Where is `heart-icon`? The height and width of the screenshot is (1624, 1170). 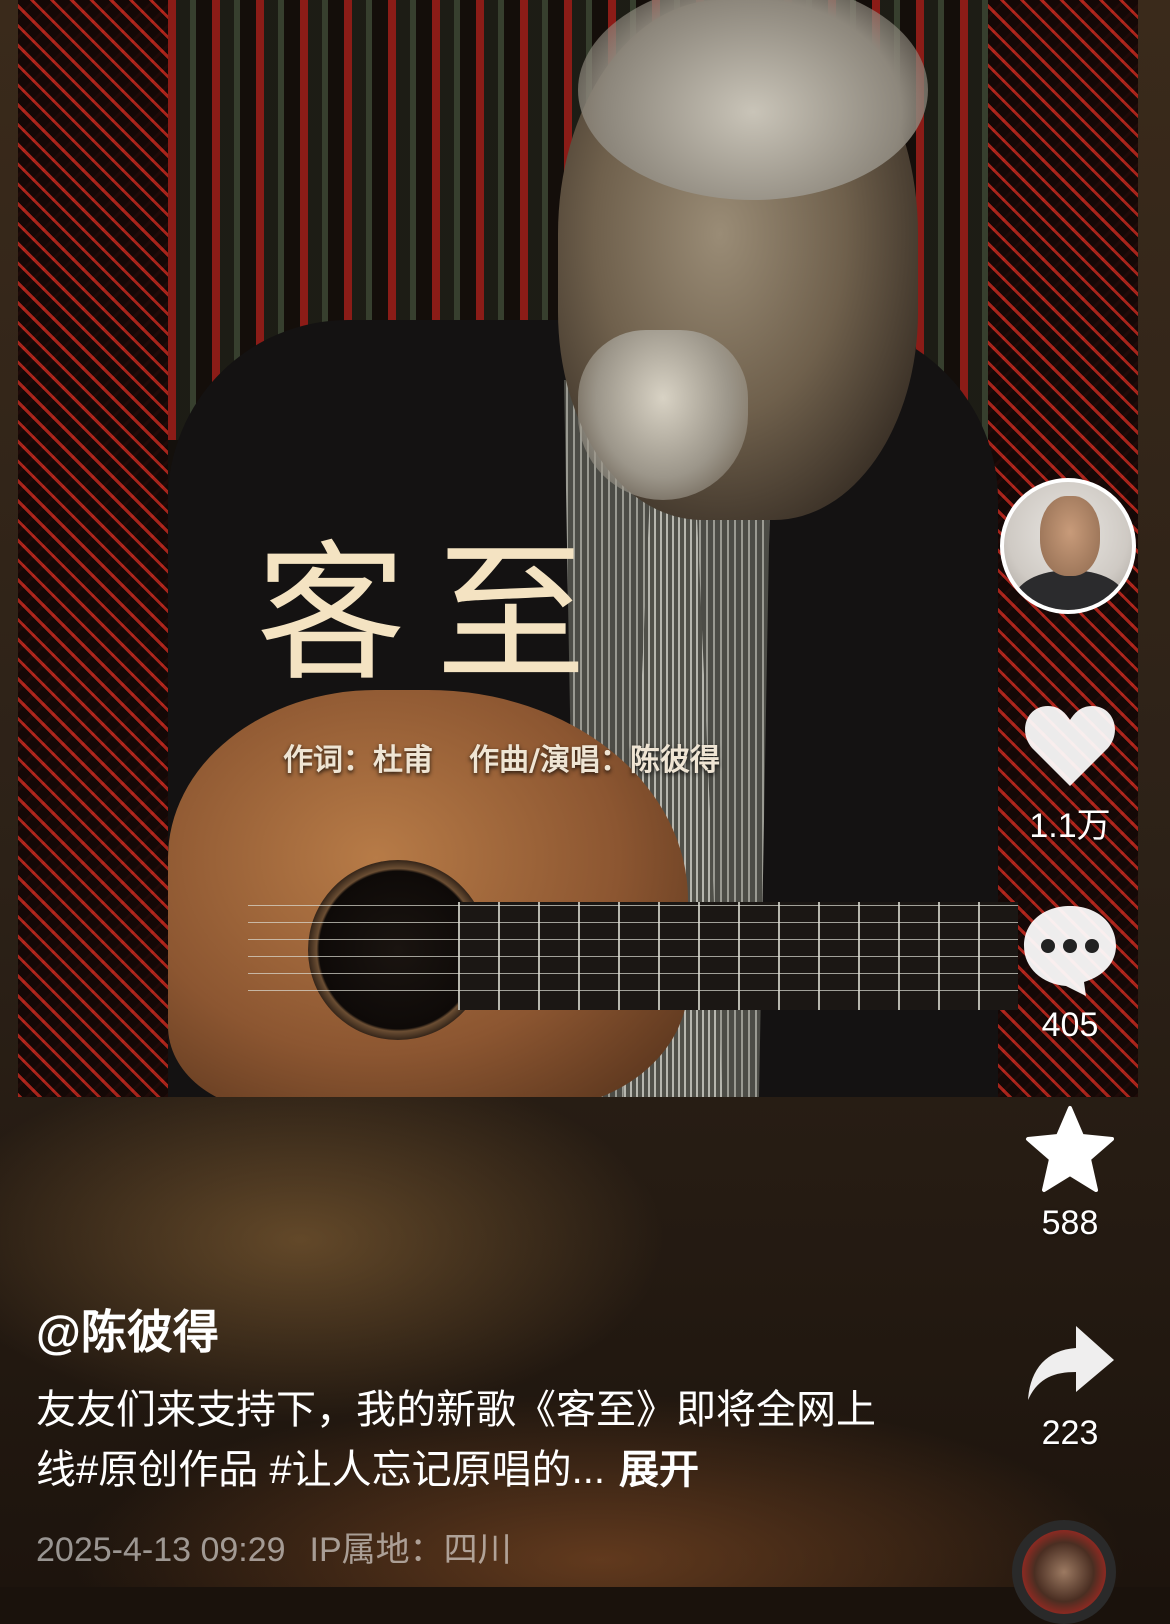 heart-icon is located at coordinates (1070, 746).